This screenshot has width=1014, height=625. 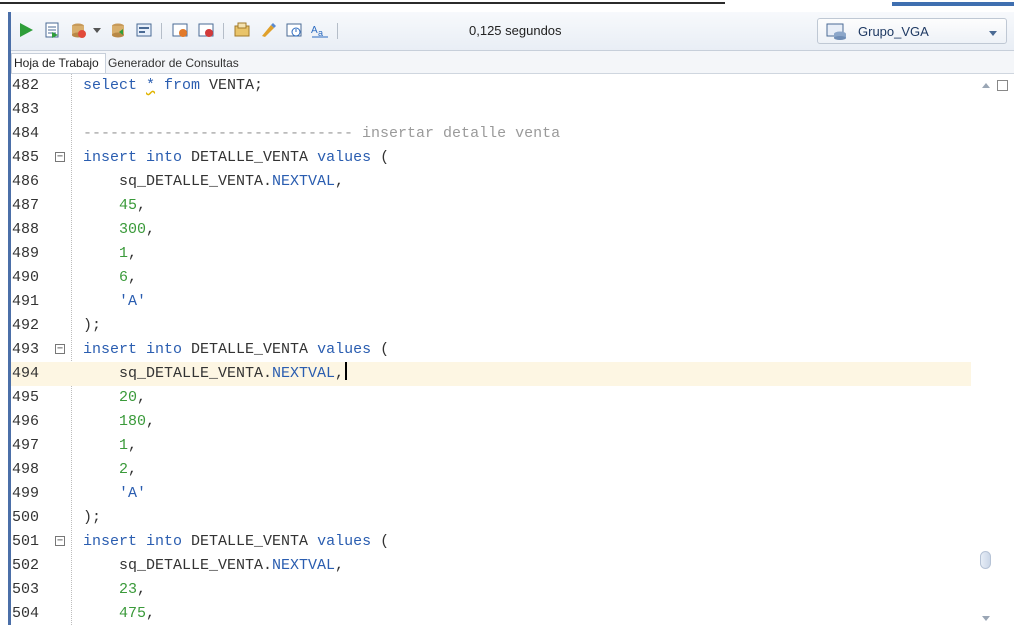 What do you see at coordinates (52, 30) in the screenshot?
I see `run-script-icon` at bounding box center [52, 30].